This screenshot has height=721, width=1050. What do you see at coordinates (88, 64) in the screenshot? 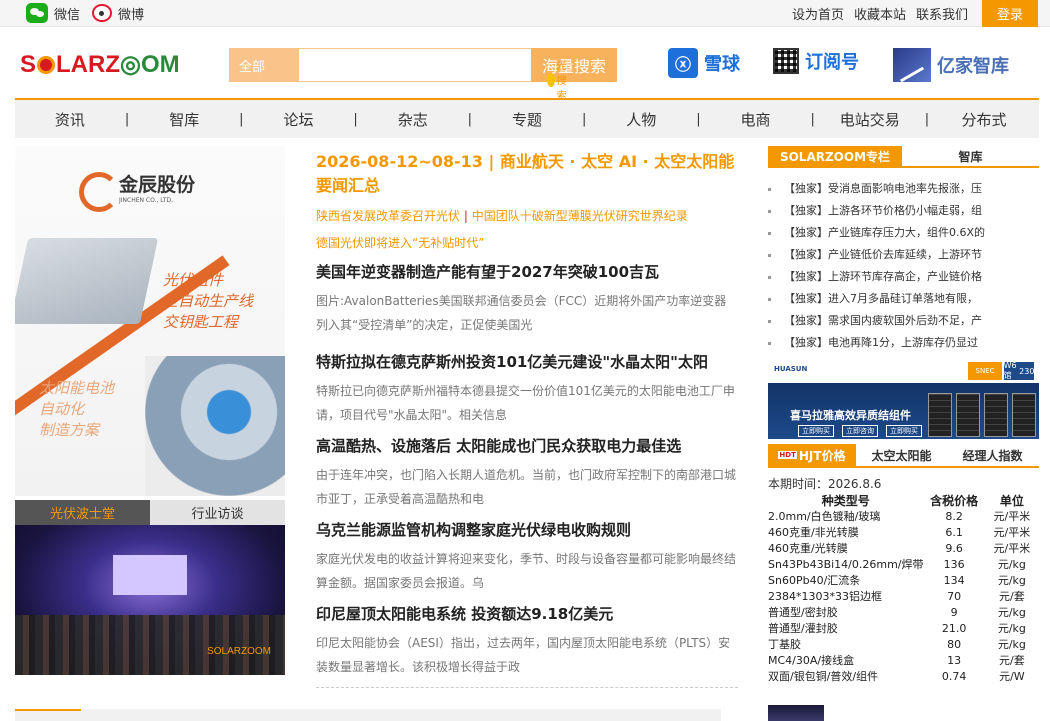
I see `logo-text-larz: LARZ` at bounding box center [88, 64].